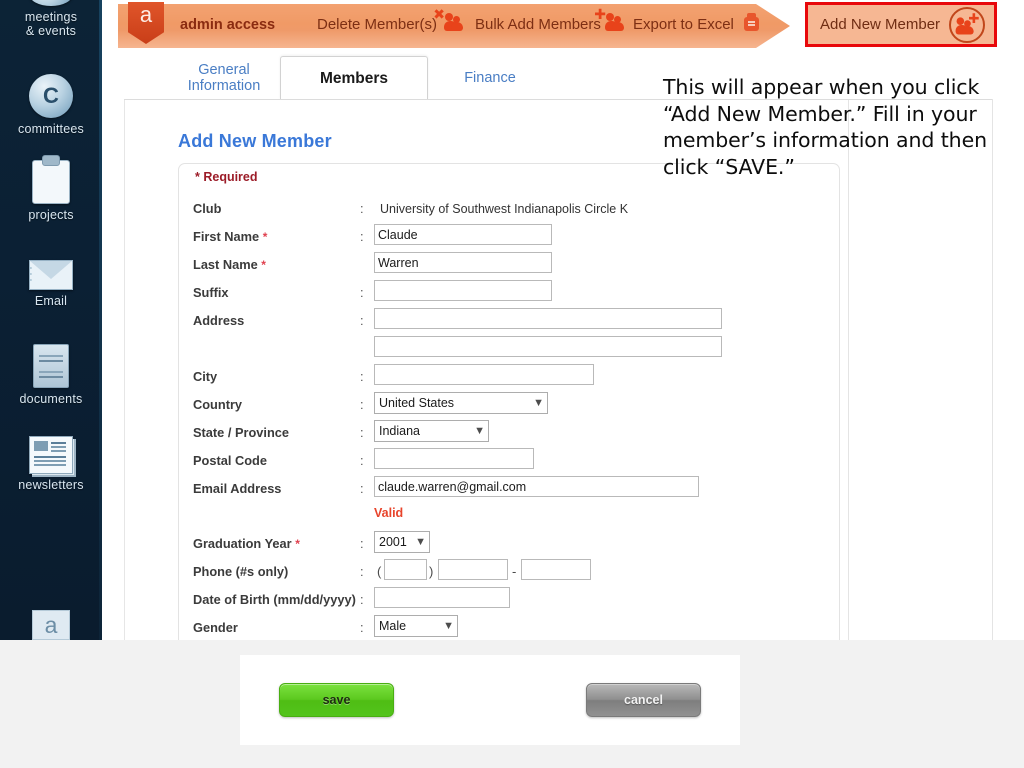 The image size is (1024, 768). I want to click on circle-icon, so click(51, 3).